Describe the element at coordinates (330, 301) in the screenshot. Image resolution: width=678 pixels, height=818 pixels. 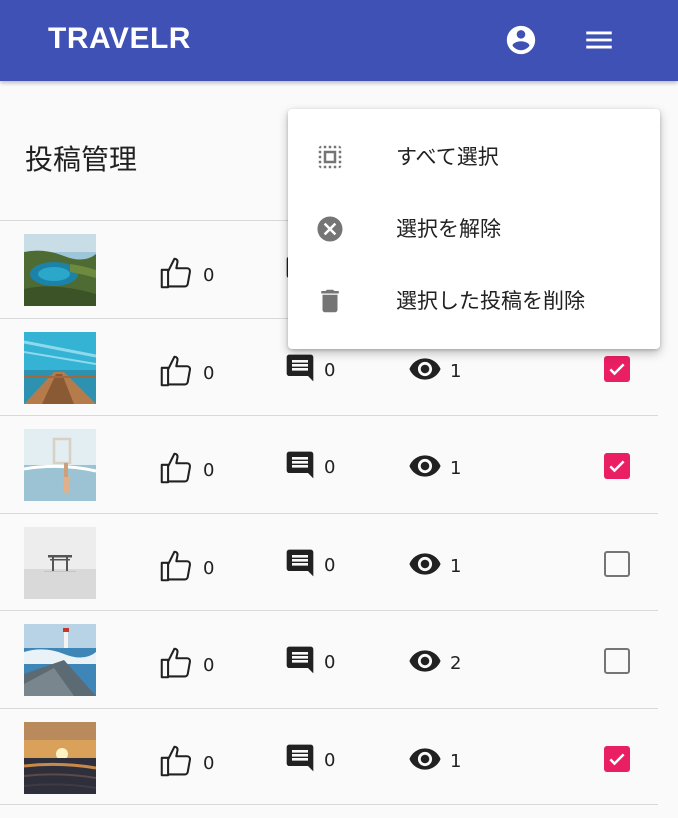
I see `trash-icon` at that location.